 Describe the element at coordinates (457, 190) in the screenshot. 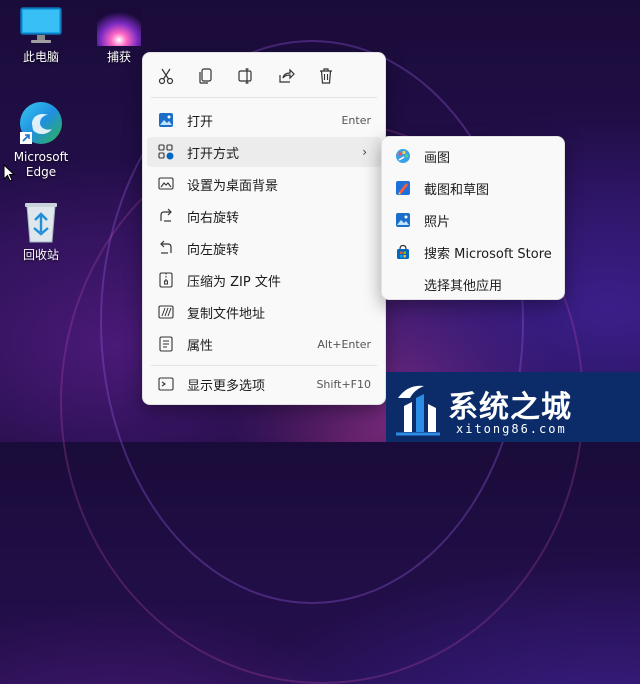

I see `submenu-item-label: 截图和草图` at that location.